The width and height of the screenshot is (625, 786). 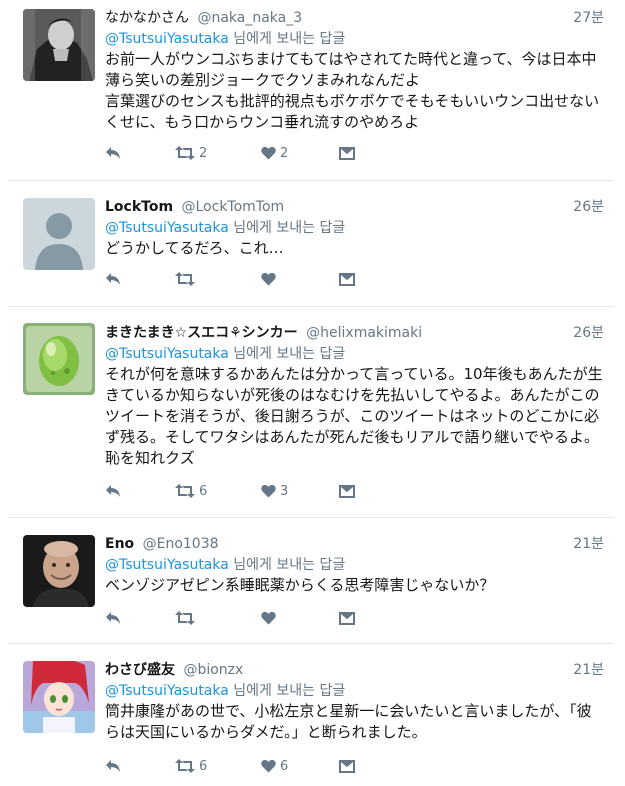 I want to click on tweet-actions: 6 6, so click(x=230, y=766).